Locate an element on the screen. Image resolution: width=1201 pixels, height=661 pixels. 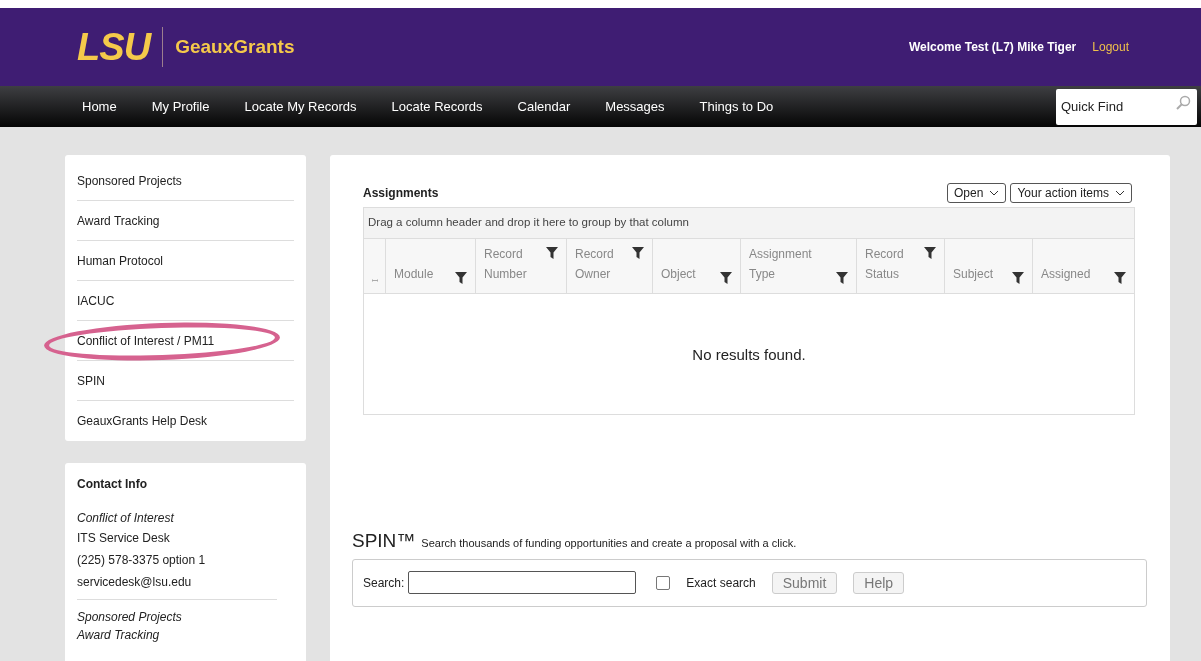
contact-title: Contact Info is located at coordinates (112, 484).